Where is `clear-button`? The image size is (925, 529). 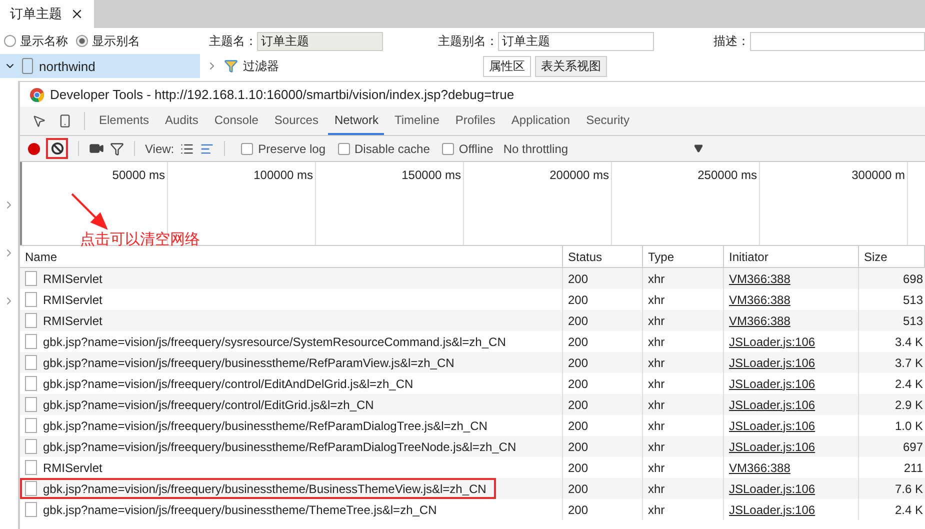 clear-button is located at coordinates (57, 148).